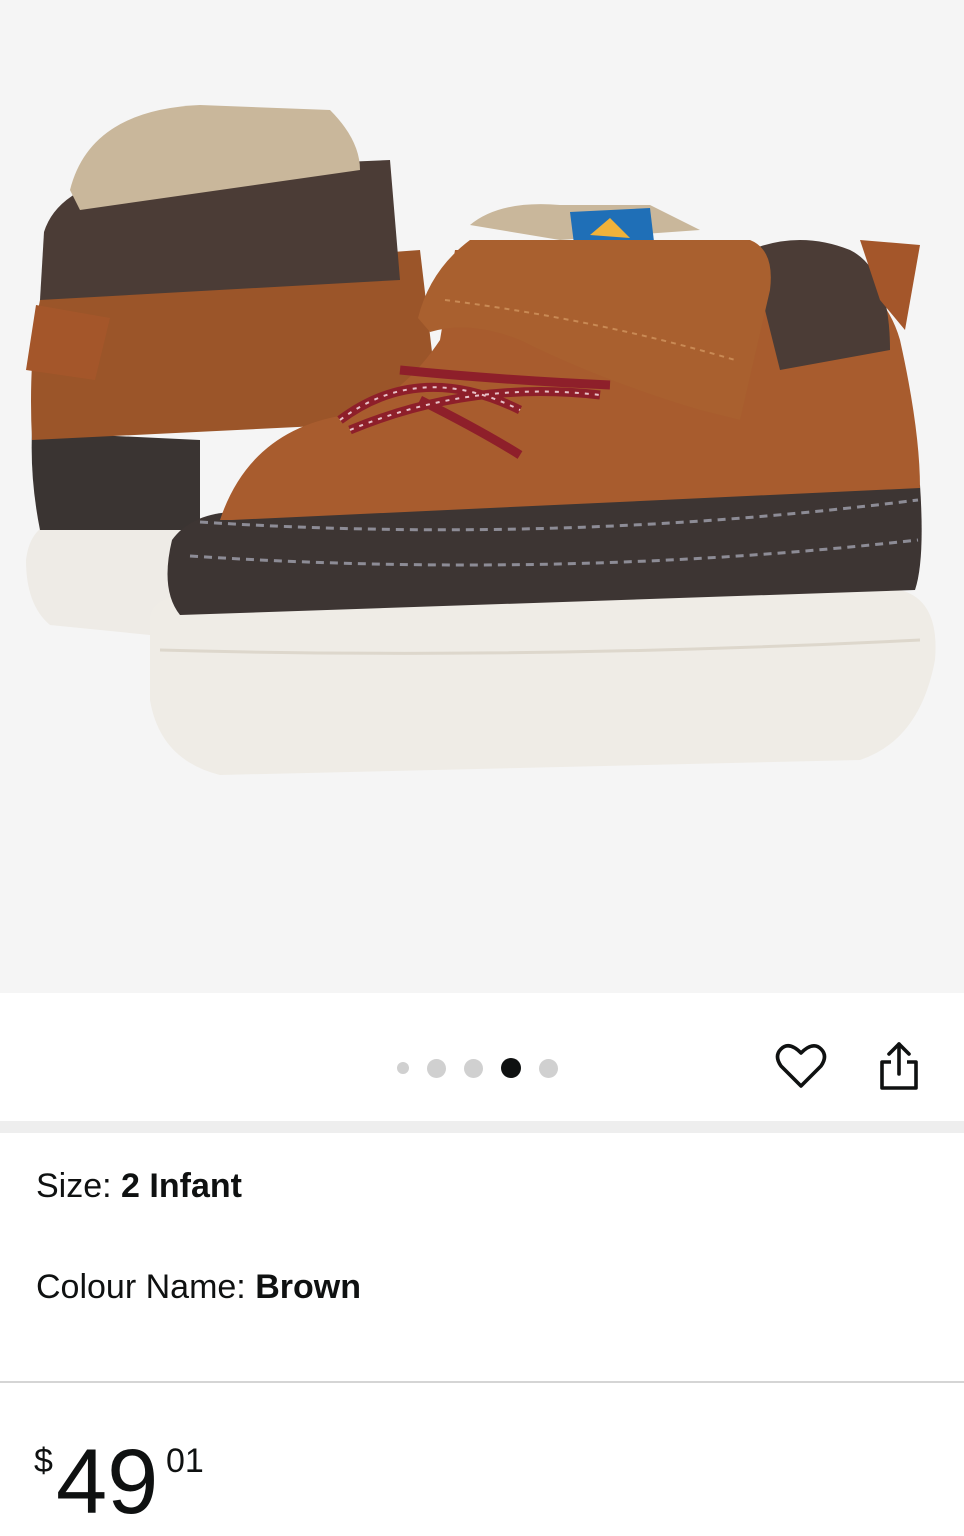 The height and width of the screenshot is (1536, 964). I want to click on section-divider, so click(482, 1127).